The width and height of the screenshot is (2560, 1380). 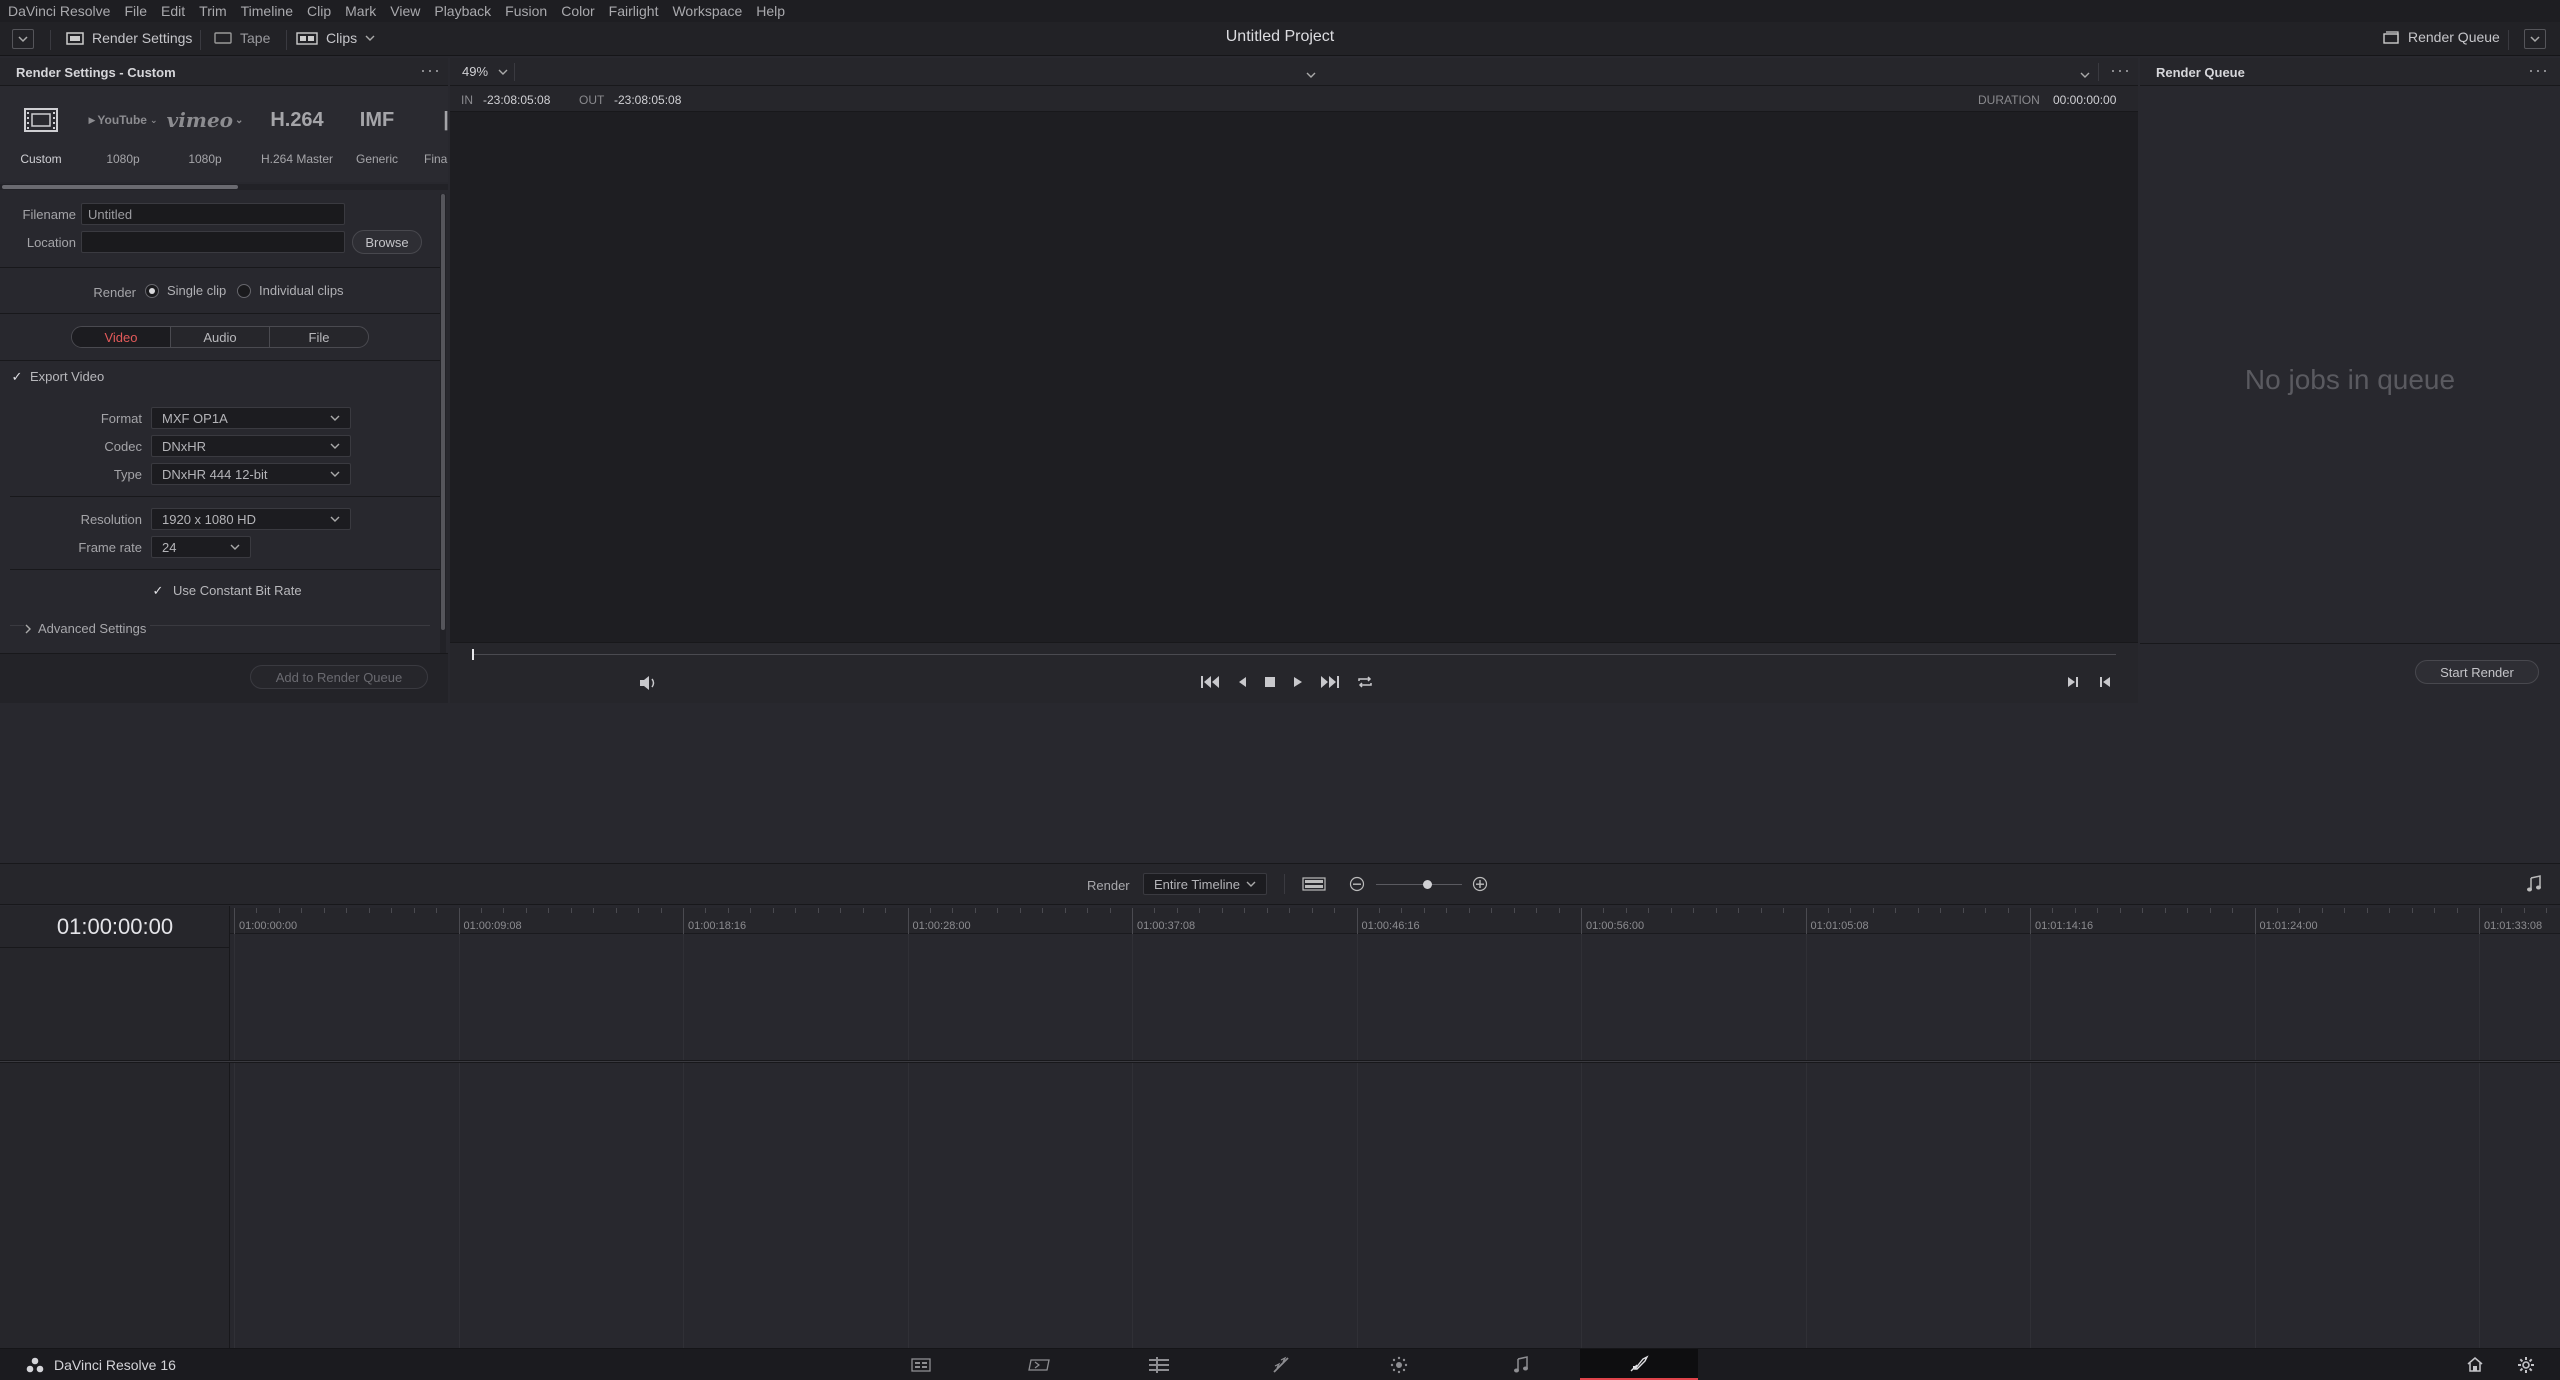 I want to click on menu-fusion: Fusion, so click(x=526, y=11).